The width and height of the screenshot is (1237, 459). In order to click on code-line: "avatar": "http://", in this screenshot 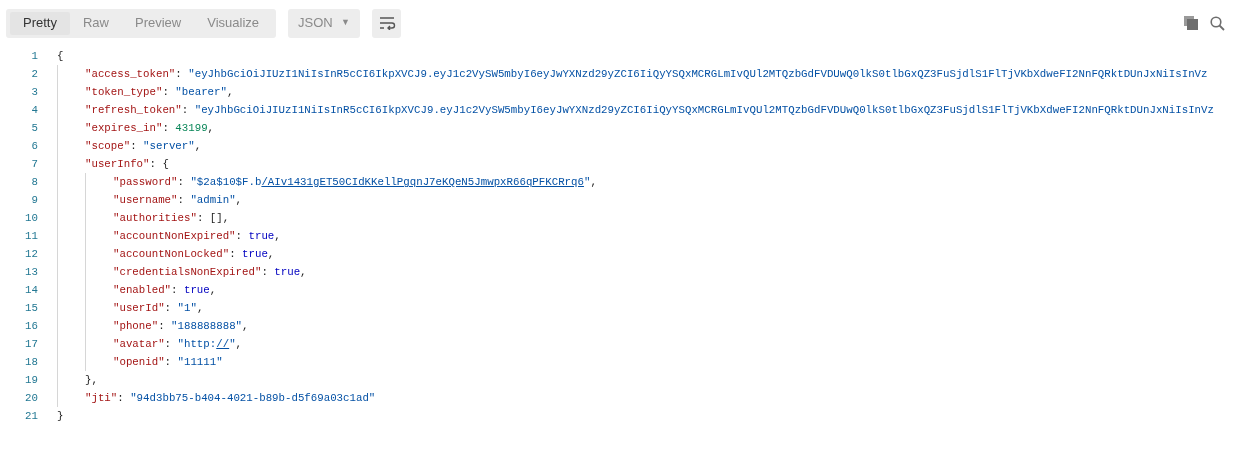, I will do `click(178, 344)`.